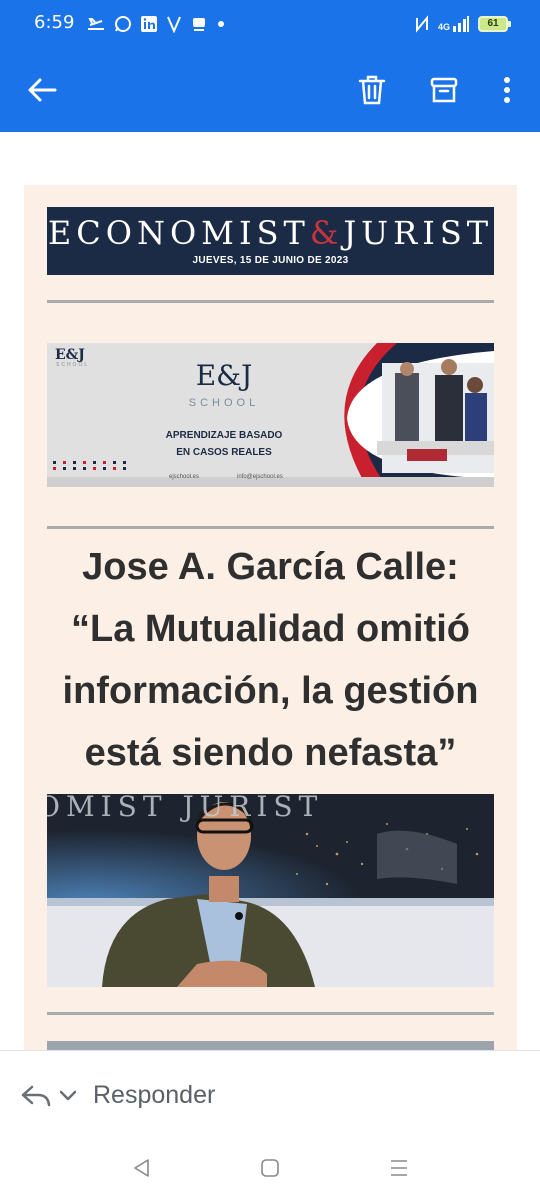 The height and width of the screenshot is (1200, 540). Describe the element at coordinates (224, 403) in the screenshot. I see `ad-logo-school: SCHOOL` at that location.